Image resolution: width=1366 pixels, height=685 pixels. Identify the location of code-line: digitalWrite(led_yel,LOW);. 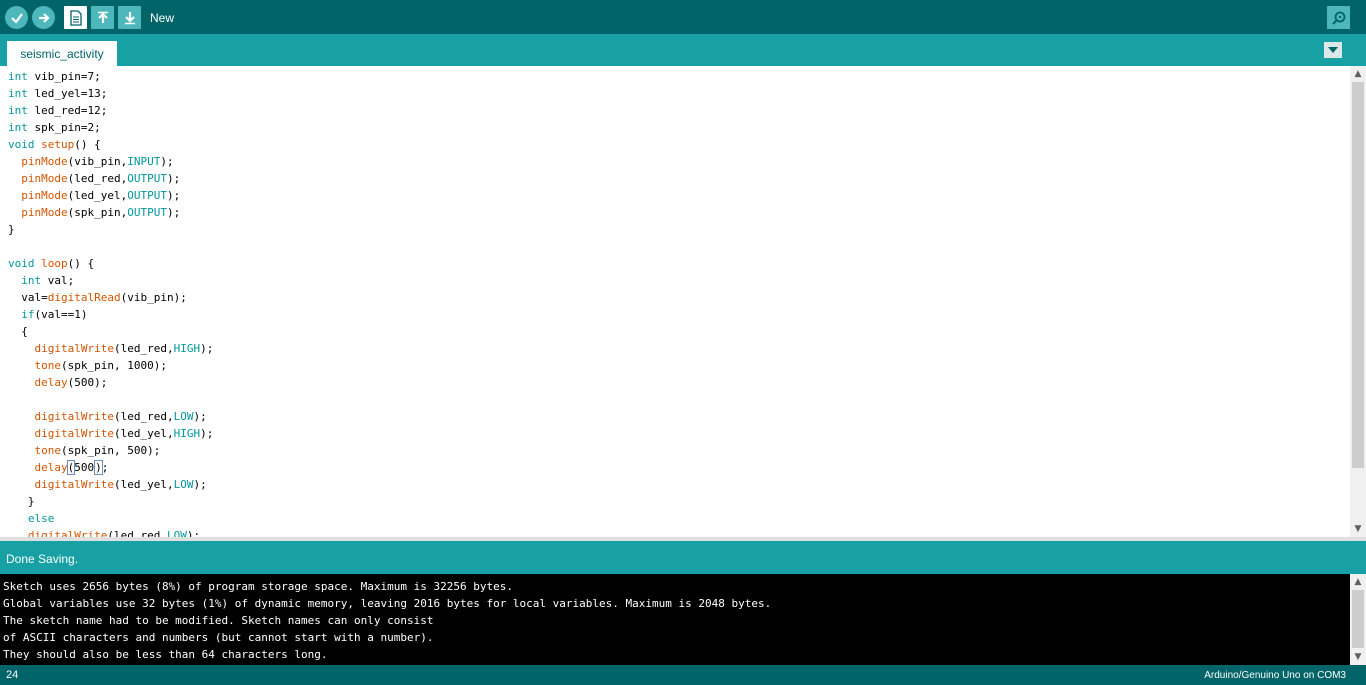
(110, 484).